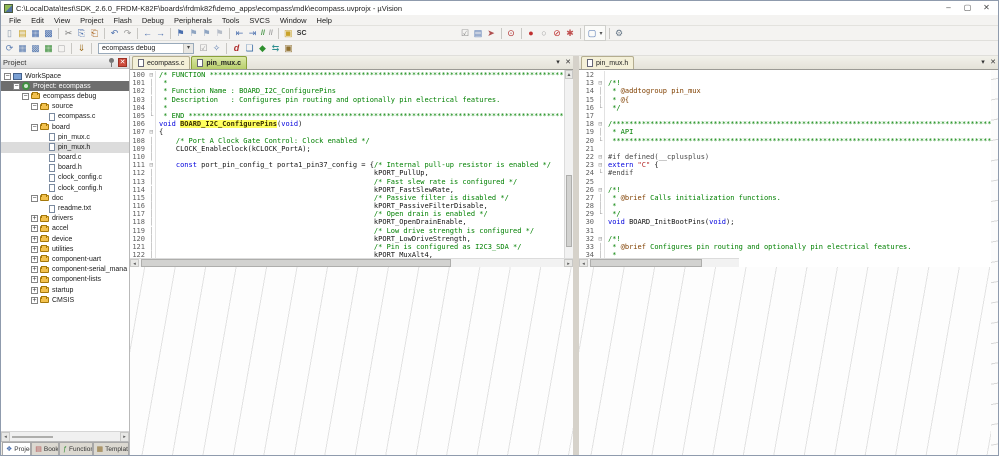 Image resolution: width=999 pixels, height=456 pixels. Describe the element at coordinates (65, 300) in the screenshot. I see `tree-item-cmsis: + CMSIS` at that location.